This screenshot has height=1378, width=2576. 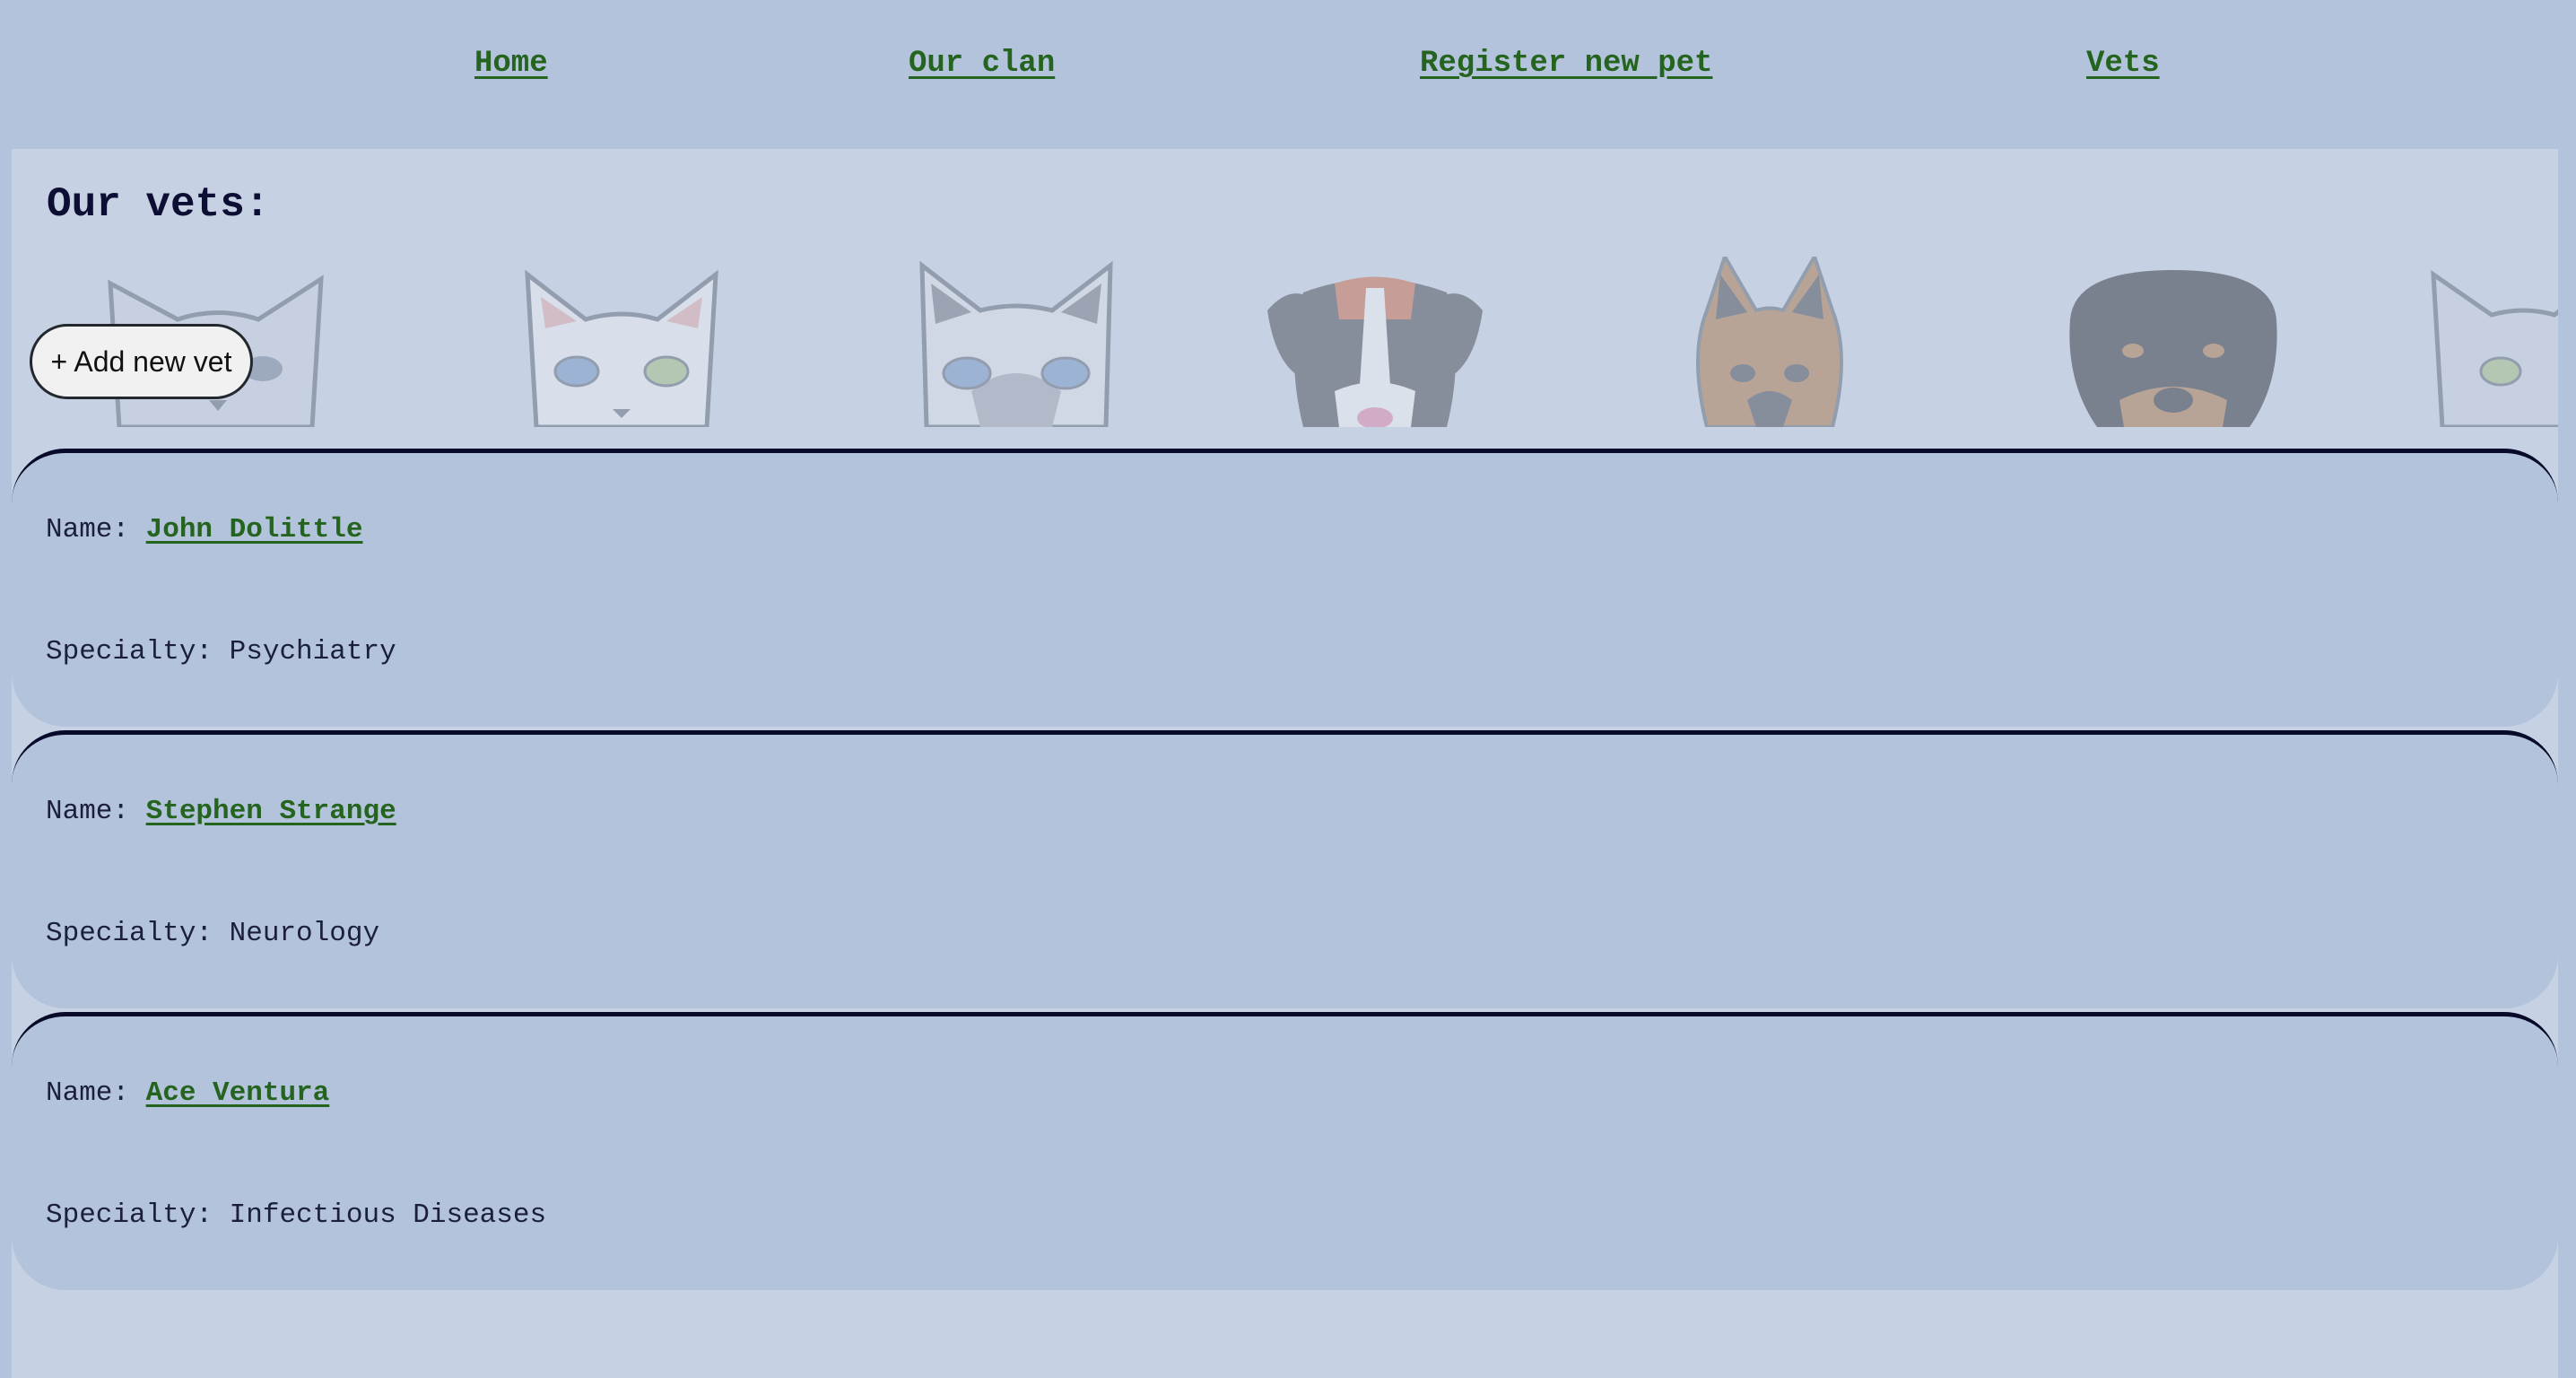 I want to click on vet-name-row: Name: John Dolittle, so click(x=204, y=529).